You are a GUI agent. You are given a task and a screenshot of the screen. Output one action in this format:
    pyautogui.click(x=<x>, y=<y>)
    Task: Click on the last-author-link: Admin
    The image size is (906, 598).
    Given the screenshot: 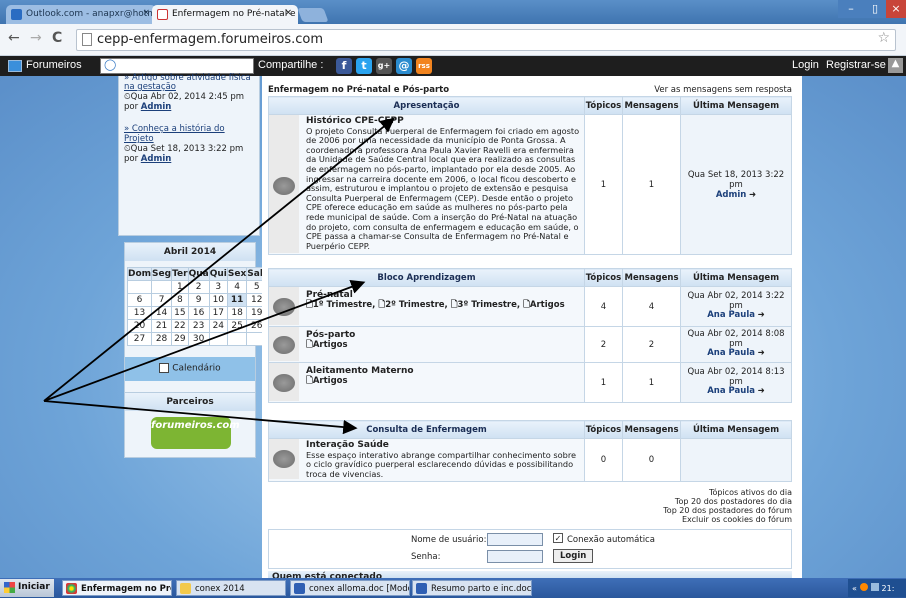 What is the action you would take?
    pyautogui.click(x=731, y=195)
    